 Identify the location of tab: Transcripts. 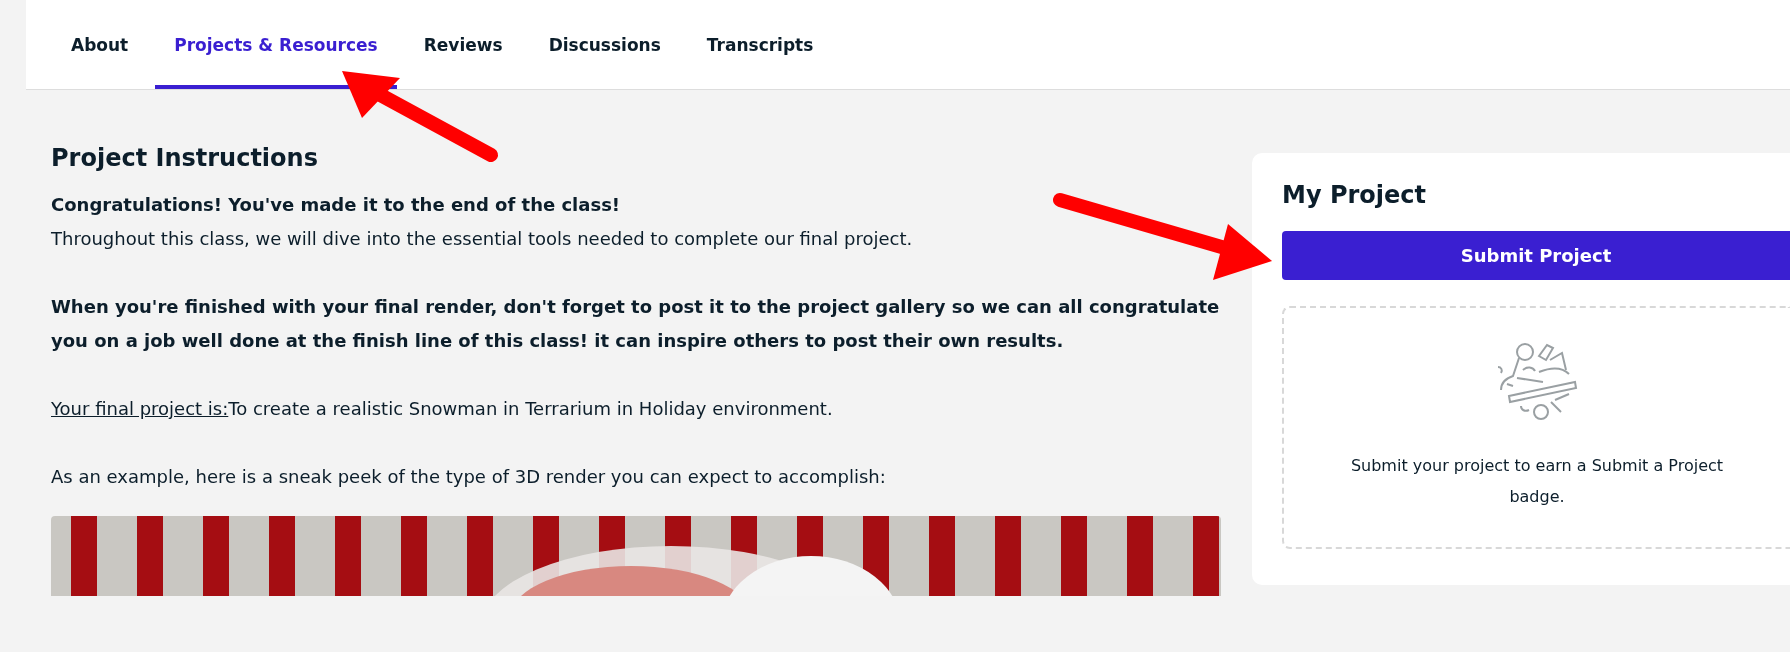
(760, 44).